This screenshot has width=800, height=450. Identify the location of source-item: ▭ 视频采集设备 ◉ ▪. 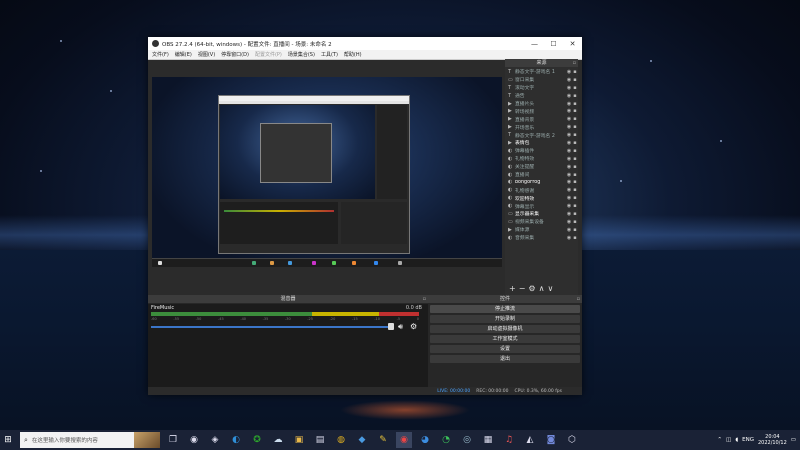
(541, 222).